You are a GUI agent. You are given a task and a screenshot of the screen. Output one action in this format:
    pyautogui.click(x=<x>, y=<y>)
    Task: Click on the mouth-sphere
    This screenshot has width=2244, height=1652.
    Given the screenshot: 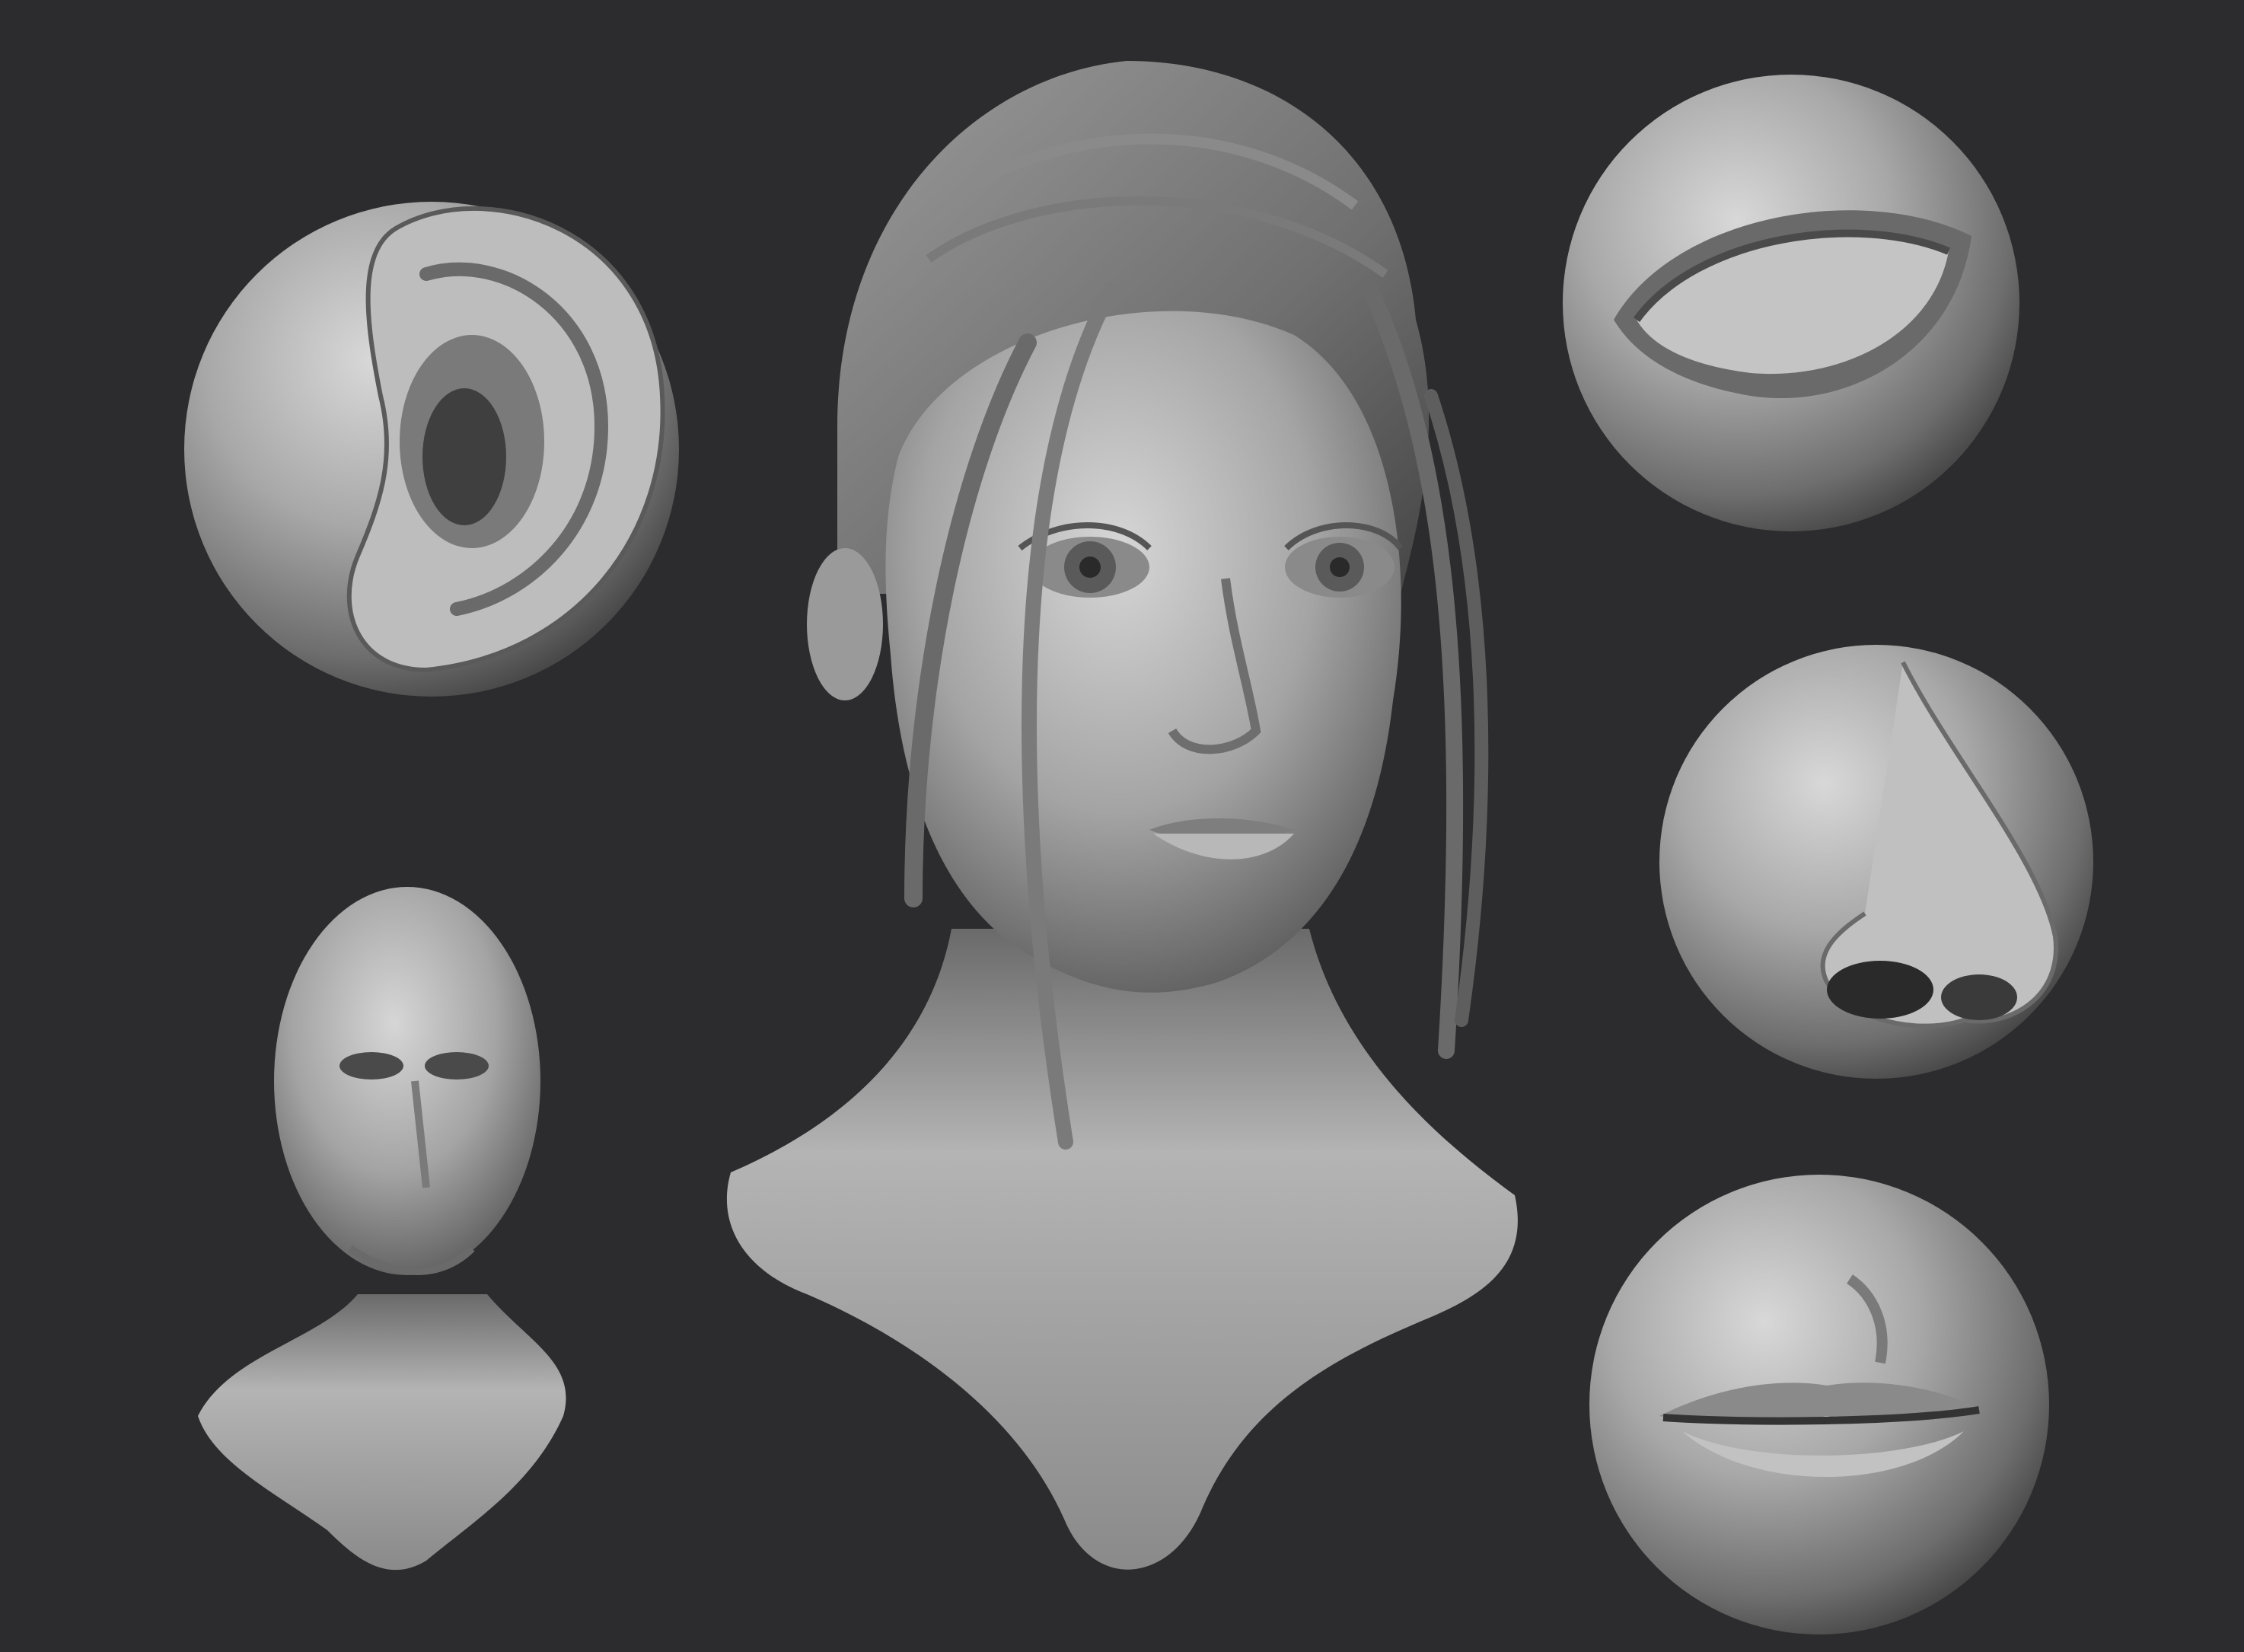 What is the action you would take?
    pyautogui.click(x=1819, y=1404)
    